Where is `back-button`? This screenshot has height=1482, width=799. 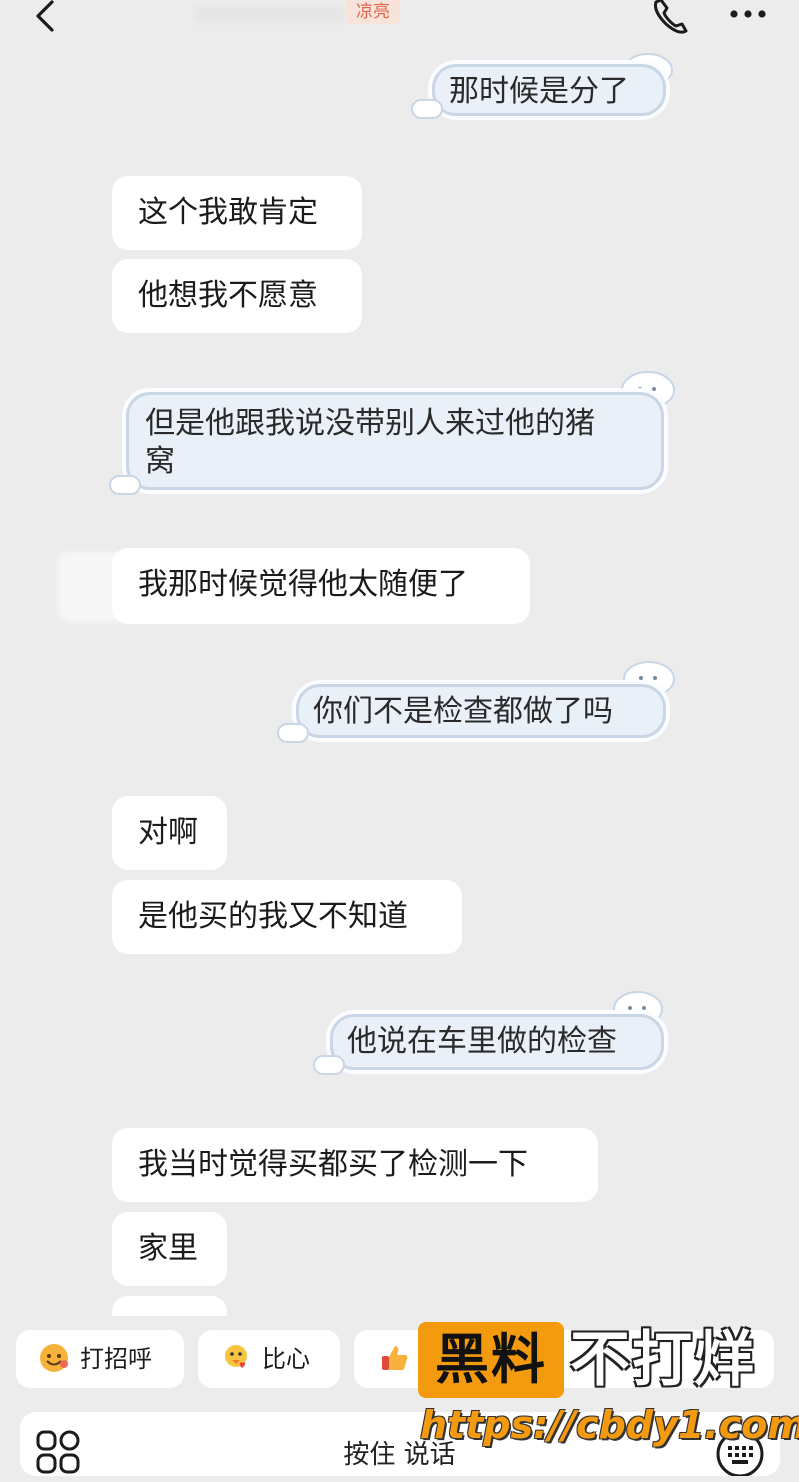 back-button is located at coordinates (46, 18).